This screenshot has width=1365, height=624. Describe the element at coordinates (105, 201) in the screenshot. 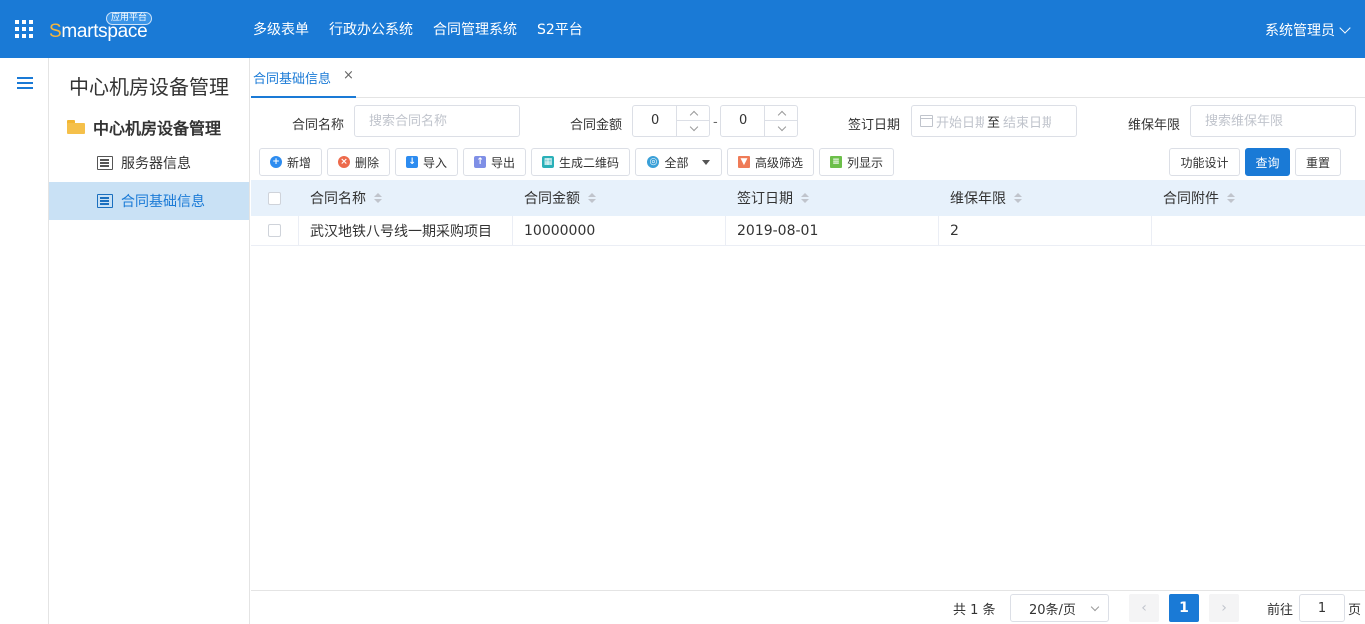

I see `list-icon` at that location.